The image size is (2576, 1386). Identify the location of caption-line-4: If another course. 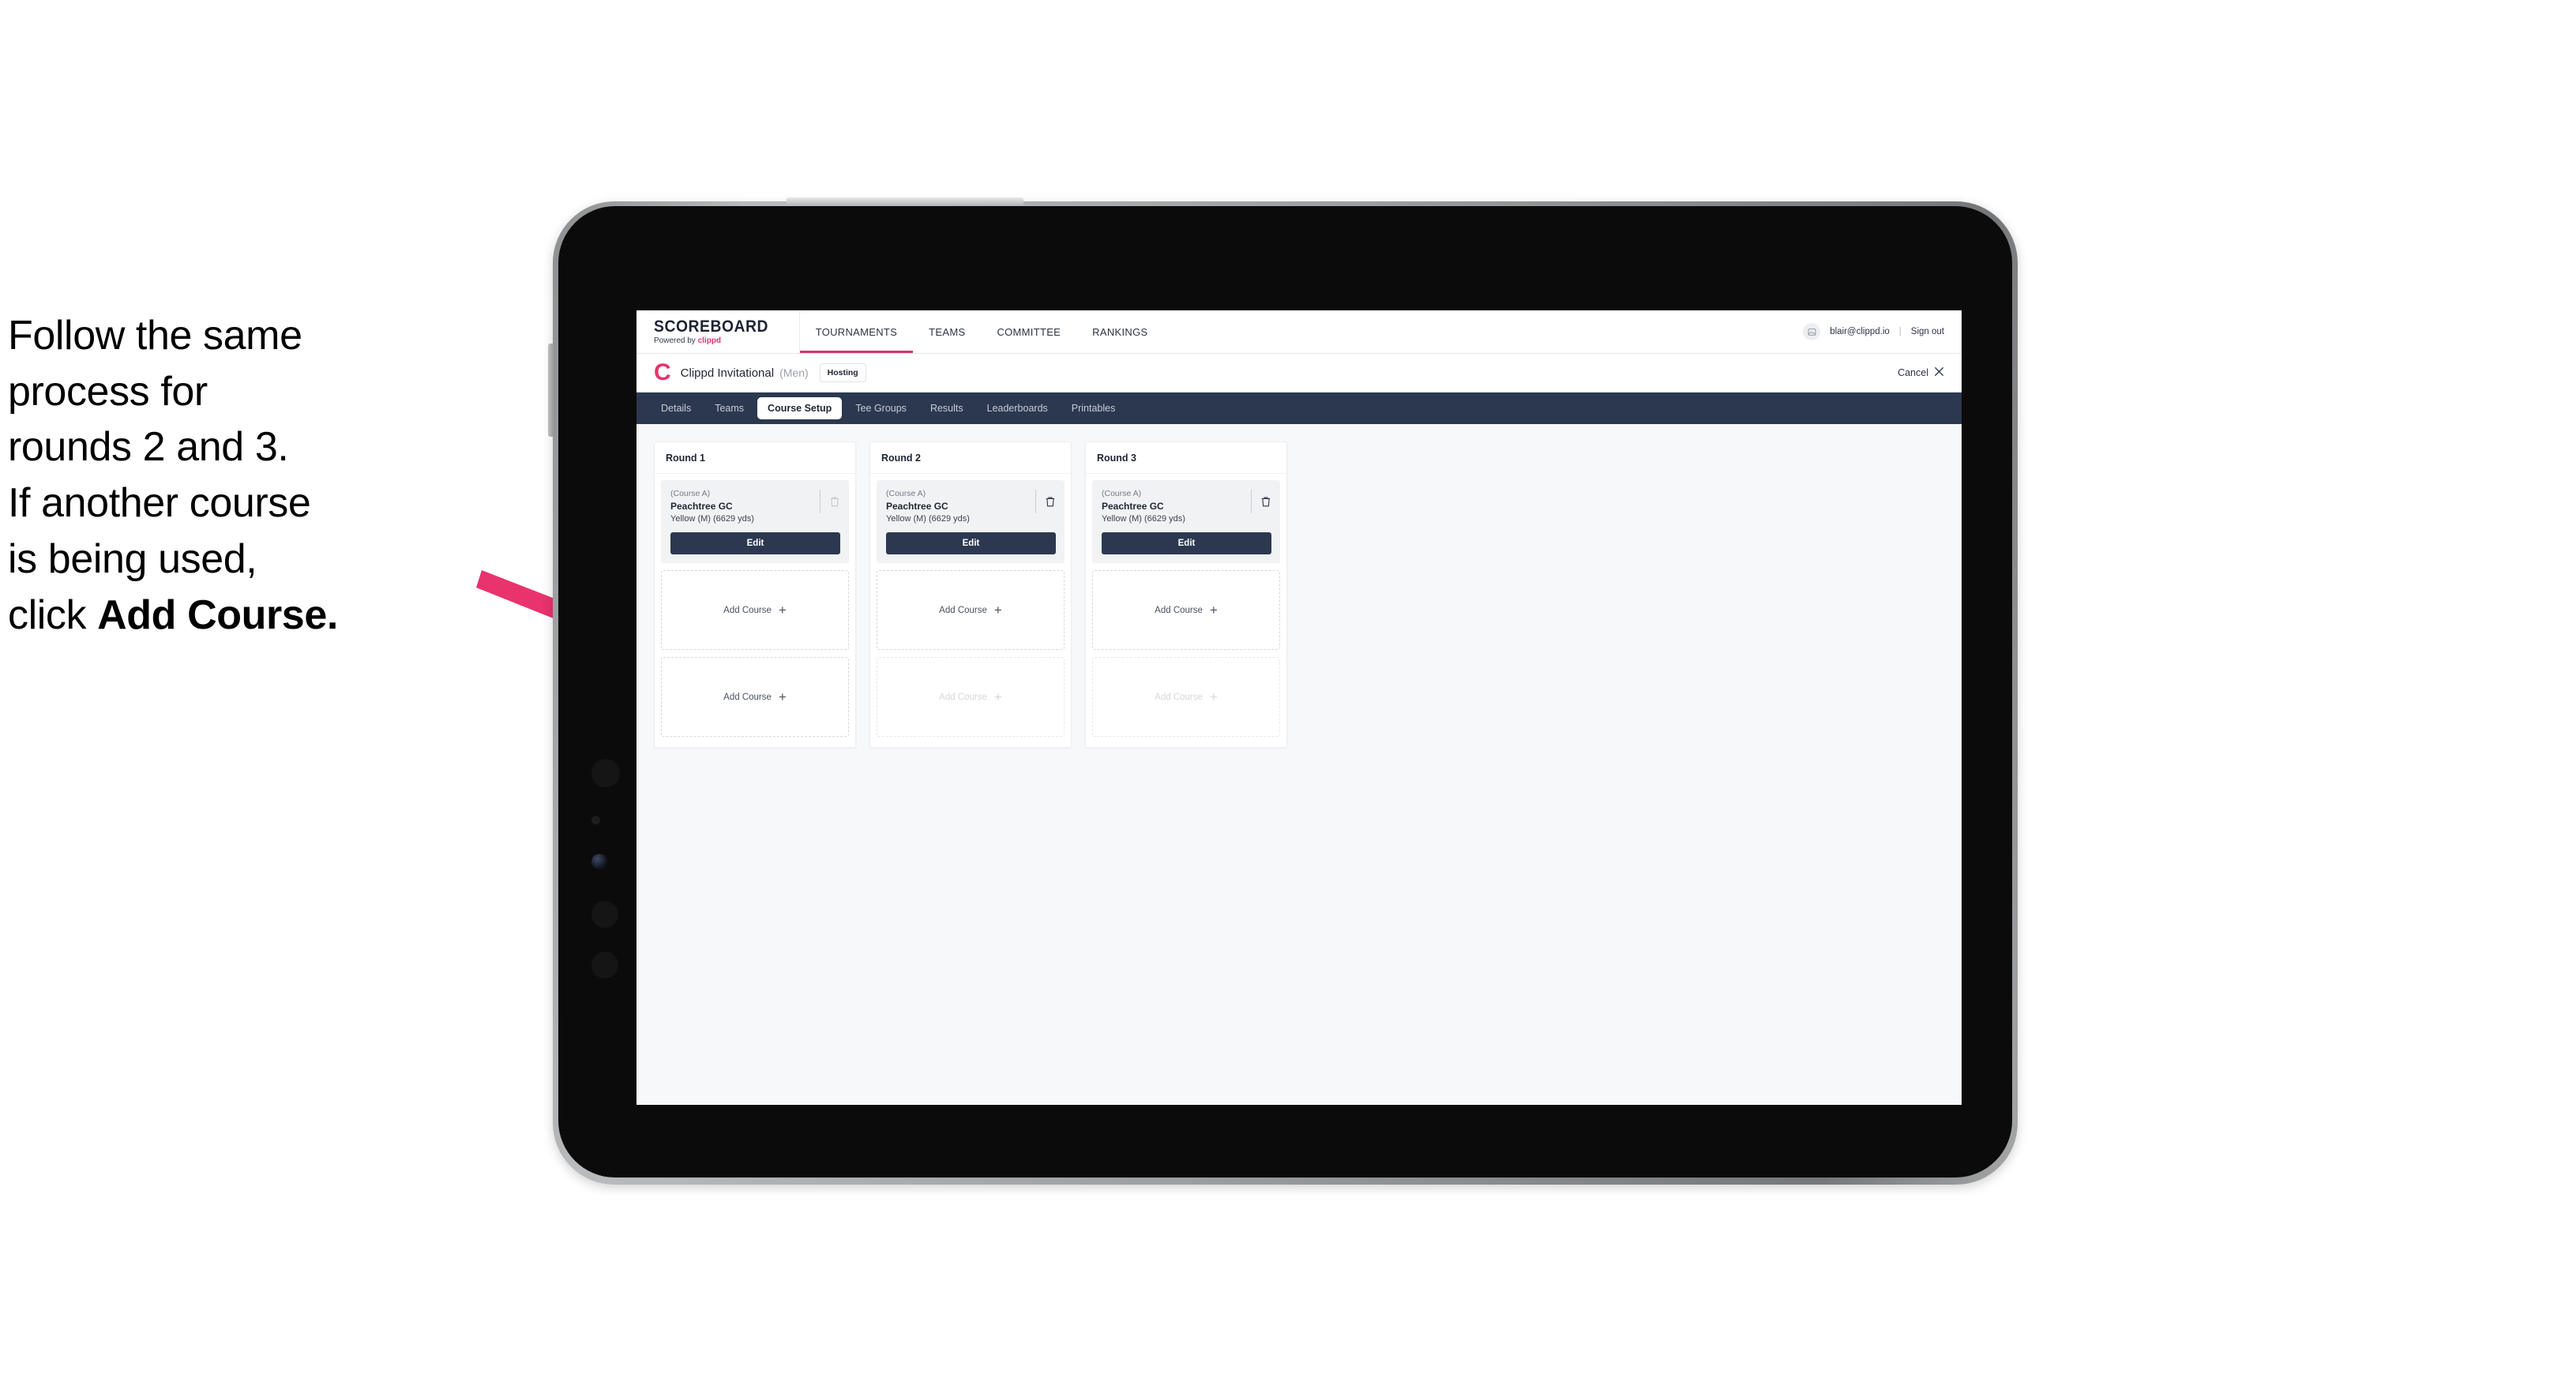
(159, 503).